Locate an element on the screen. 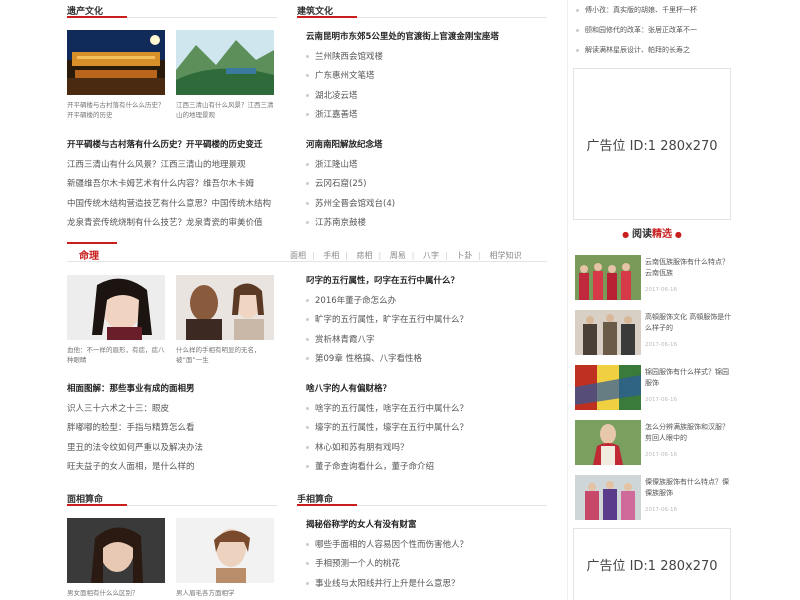 This screenshot has width=800, height=600. list-item: 浙江嘉善塔 is located at coordinates (428, 116).